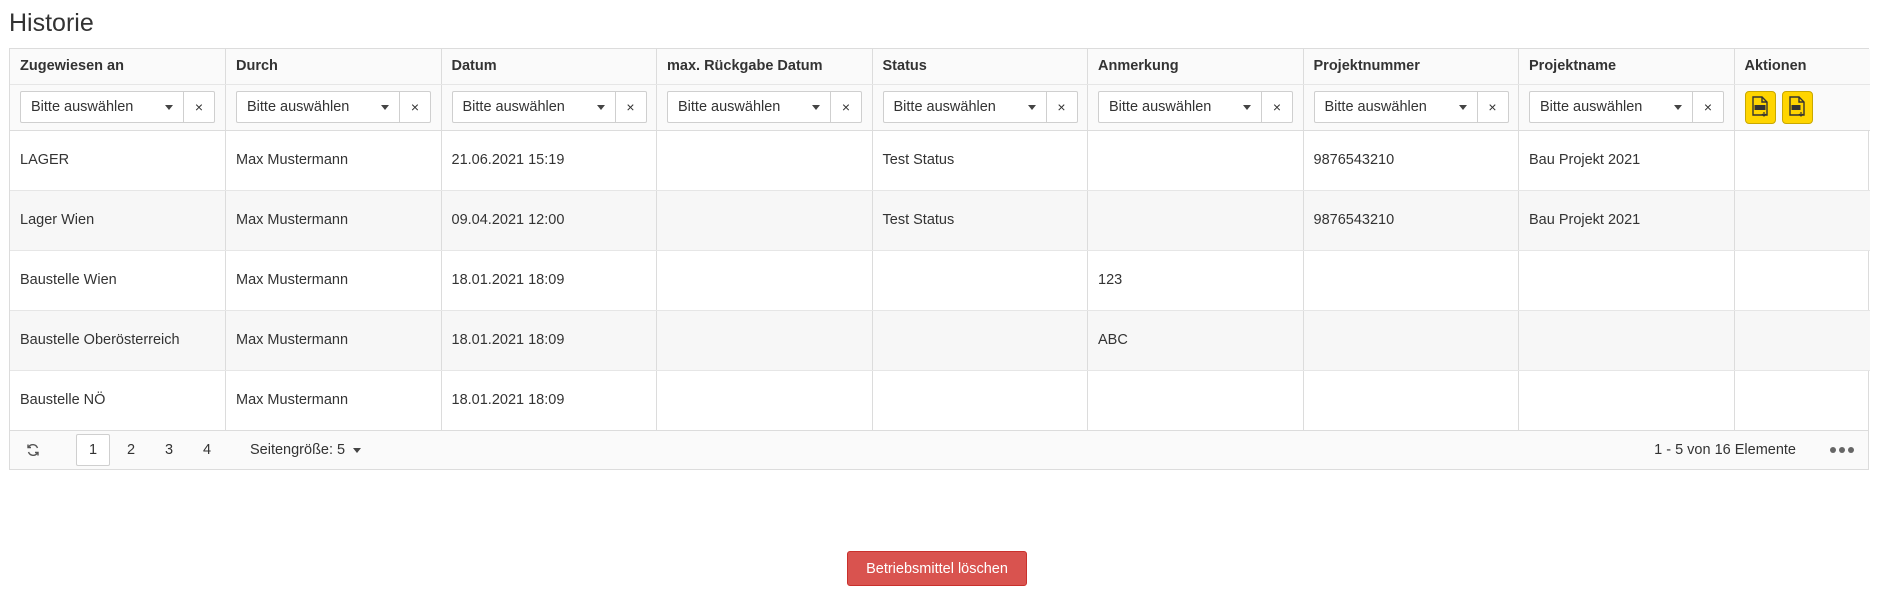 Image resolution: width=1877 pixels, height=592 pixels. I want to click on filter-projektname: Bitte auswählen ×, so click(1626, 107).